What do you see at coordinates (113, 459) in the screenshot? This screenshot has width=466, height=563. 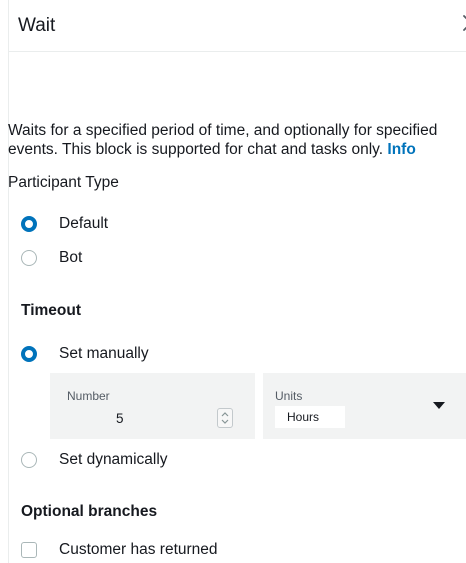 I see `radio-label-set-dynamically: Set dynamically` at bounding box center [113, 459].